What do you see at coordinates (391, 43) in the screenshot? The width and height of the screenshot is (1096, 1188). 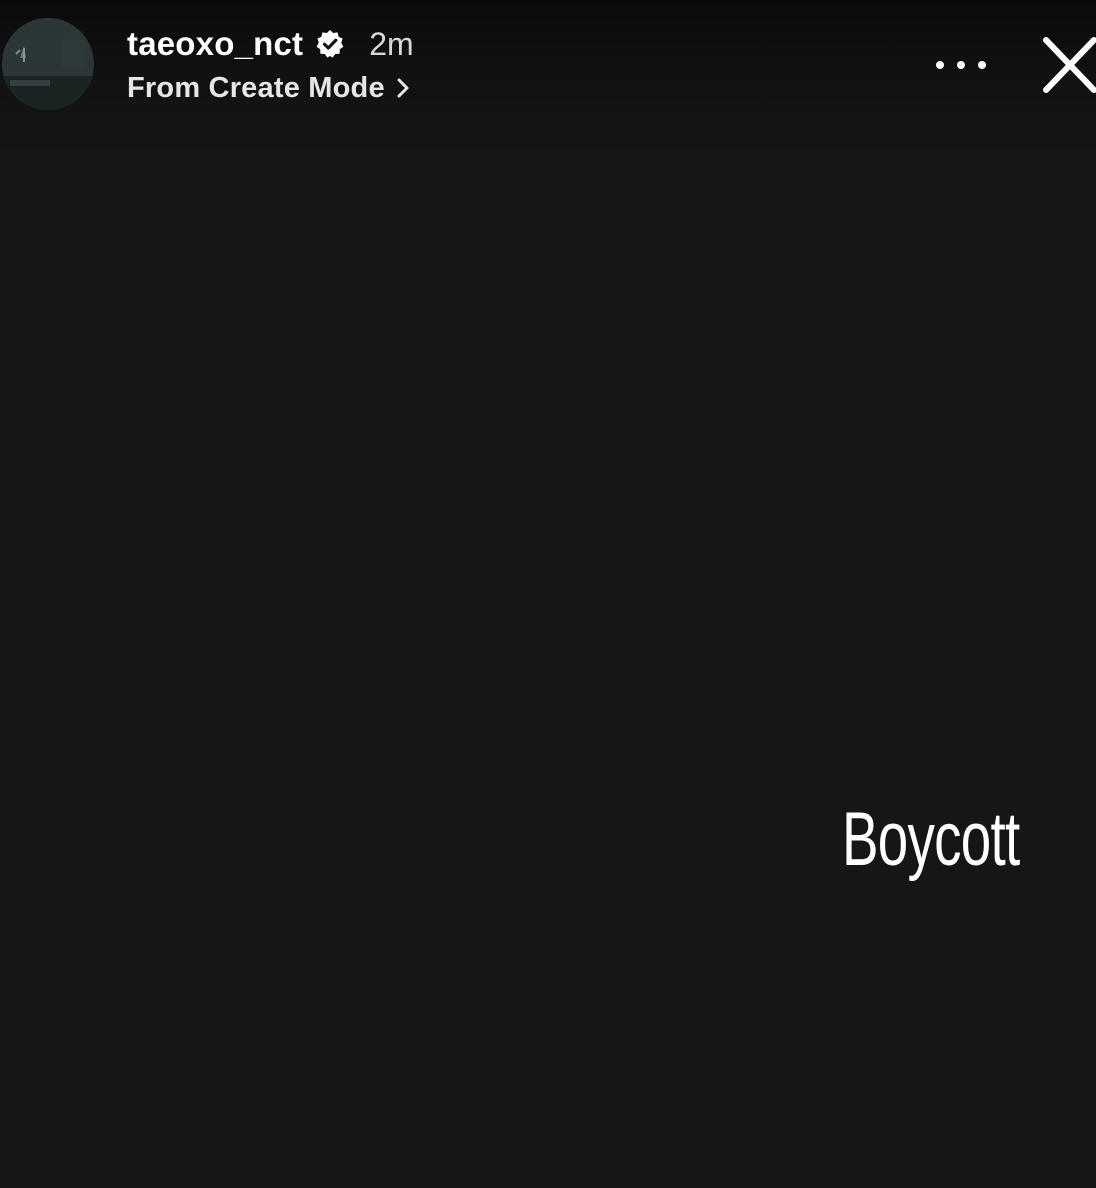 I see `post-time: 2m` at bounding box center [391, 43].